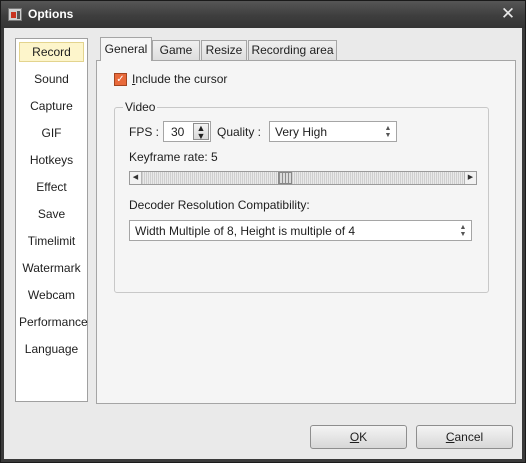 Image resolution: width=526 pixels, height=463 pixels. Describe the element at coordinates (140, 107) in the screenshot. I see `video-group-legend: Video` at that location.